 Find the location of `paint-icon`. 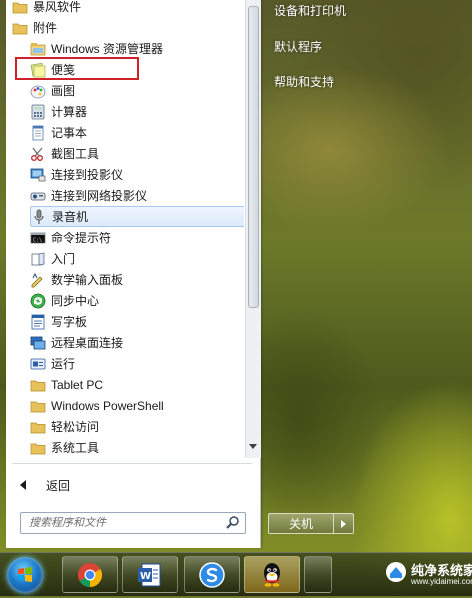

paint-icon is located at coordinates (38, 91).